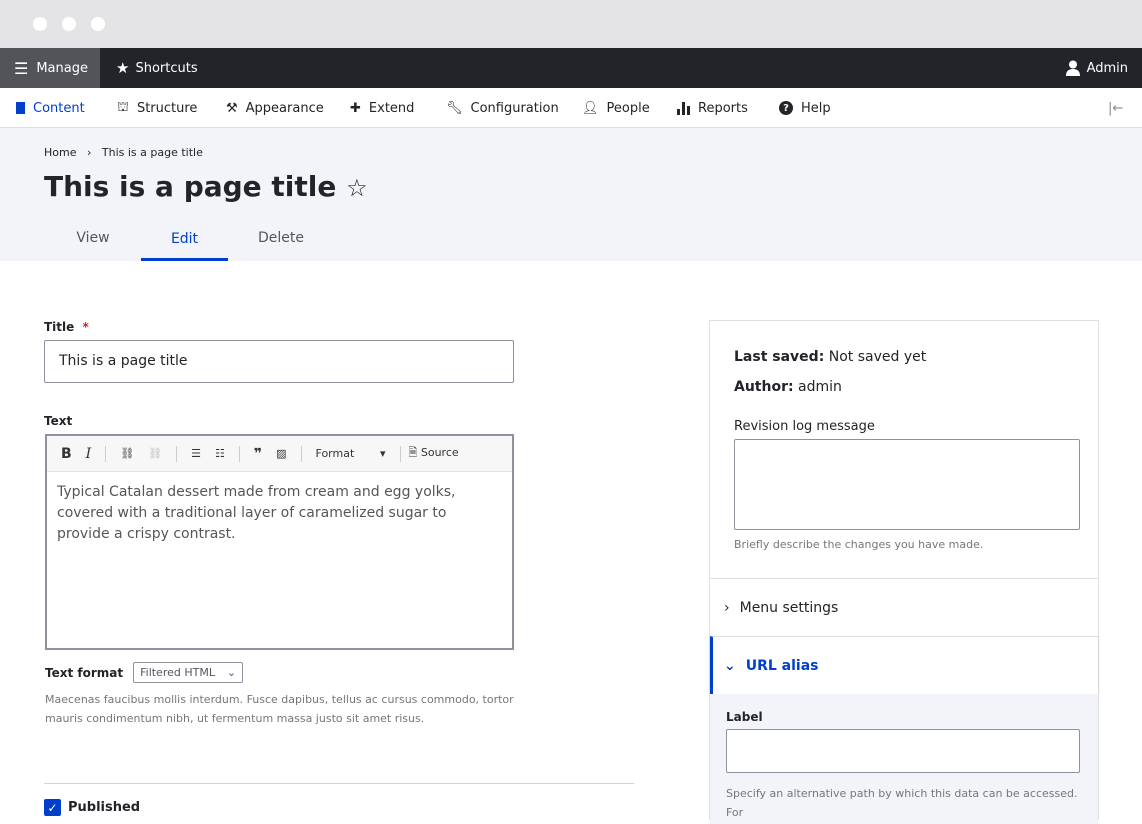 The width and height of the screenshot is (1142, 824). Describe the element at coordinates (84, 672) in the screenshot. I see `text-format-label: Text format` at that location.